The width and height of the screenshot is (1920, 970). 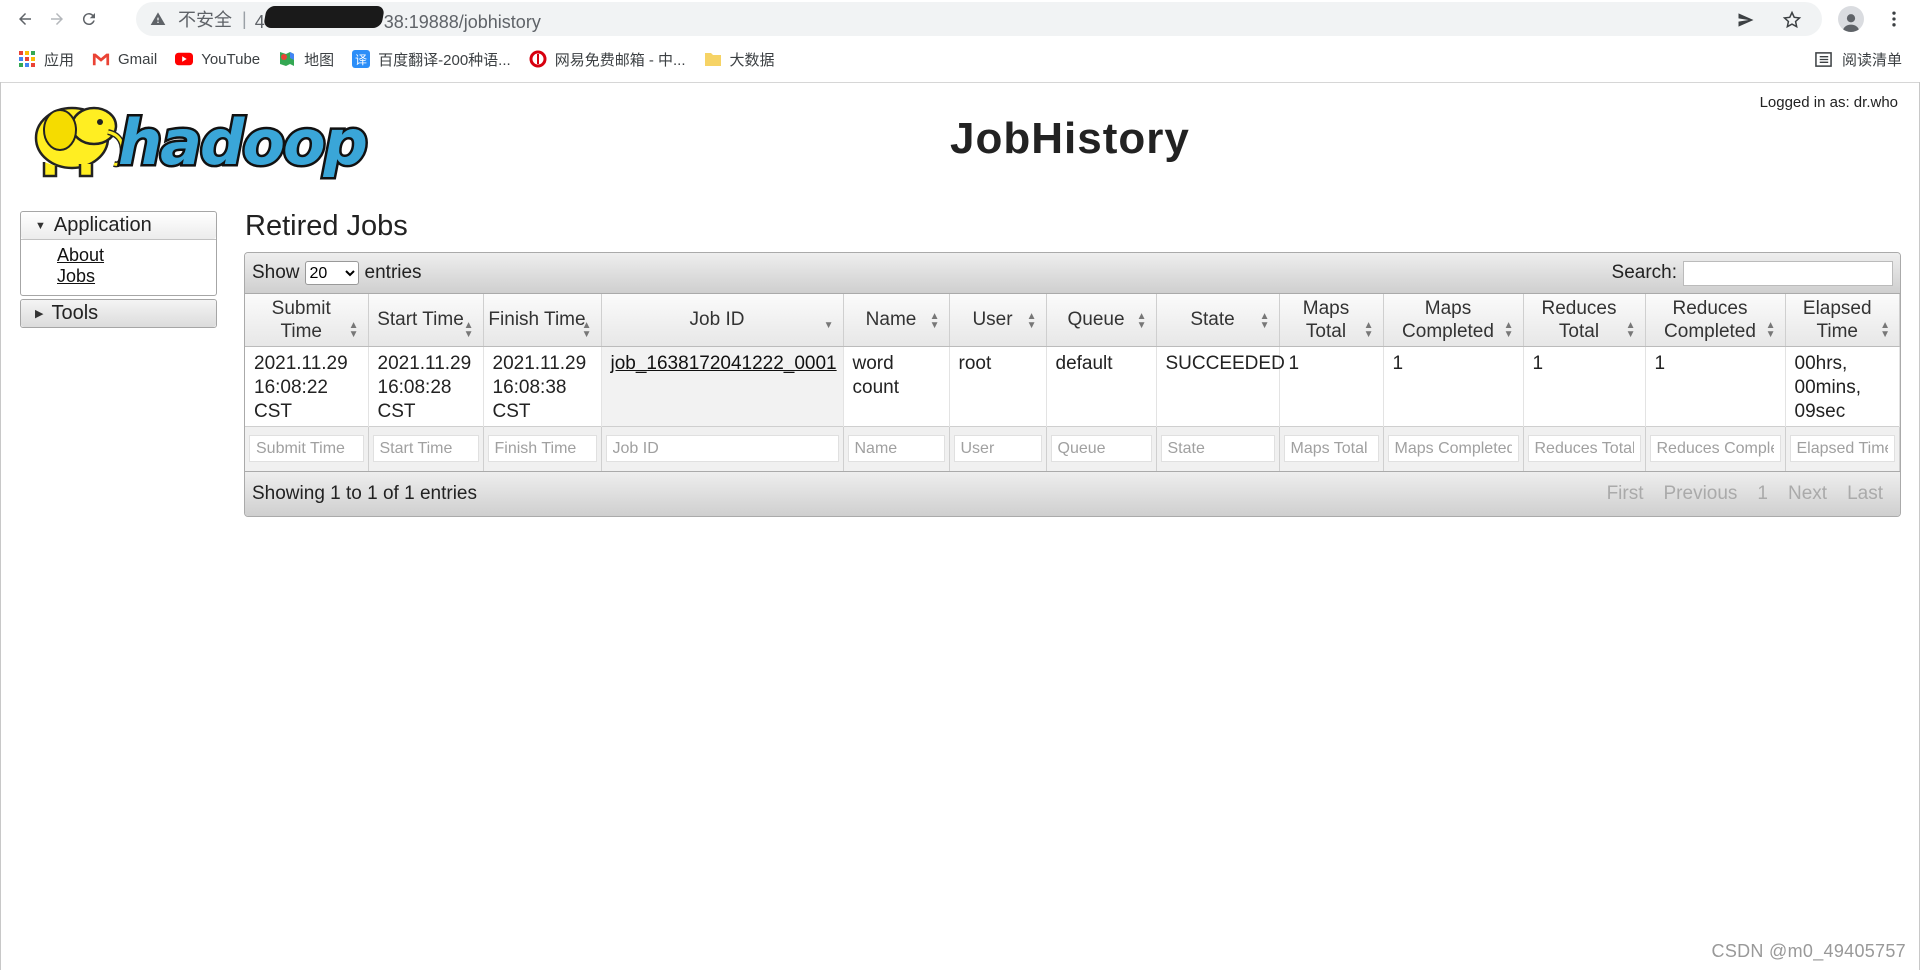 What do you see at coordinates (1875, 18) in the screenshot?
I see `chrome-right-controls` at bounding box center [1875, 18].